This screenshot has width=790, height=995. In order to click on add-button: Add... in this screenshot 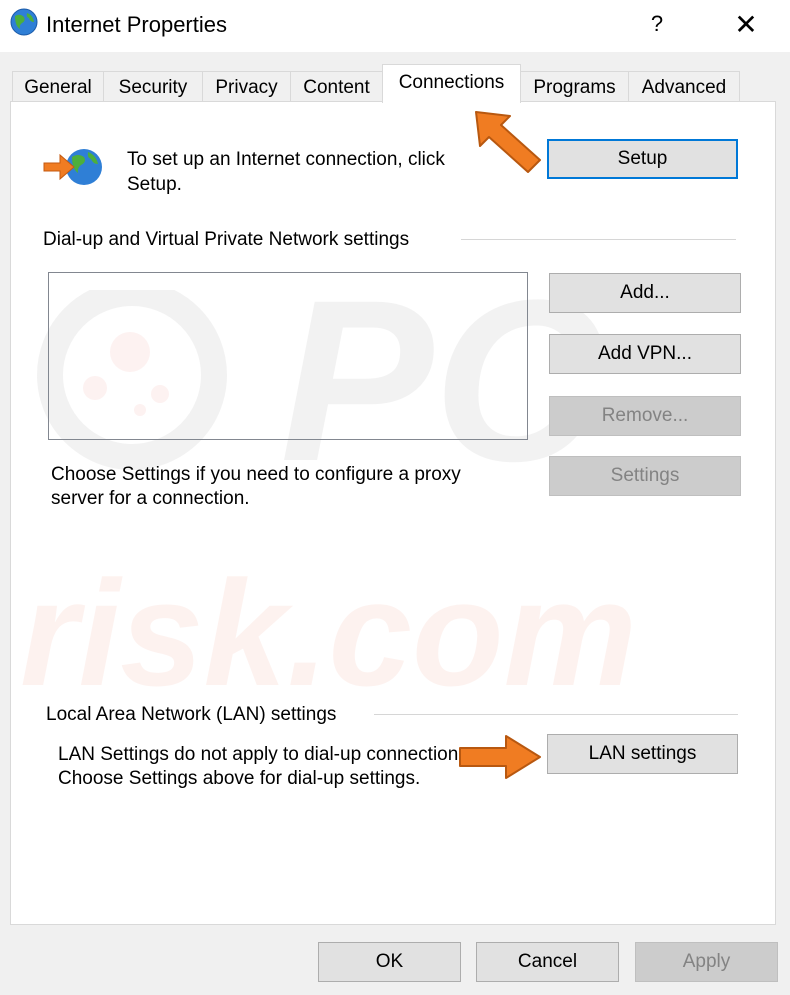, I will do `click(645, 293)`.